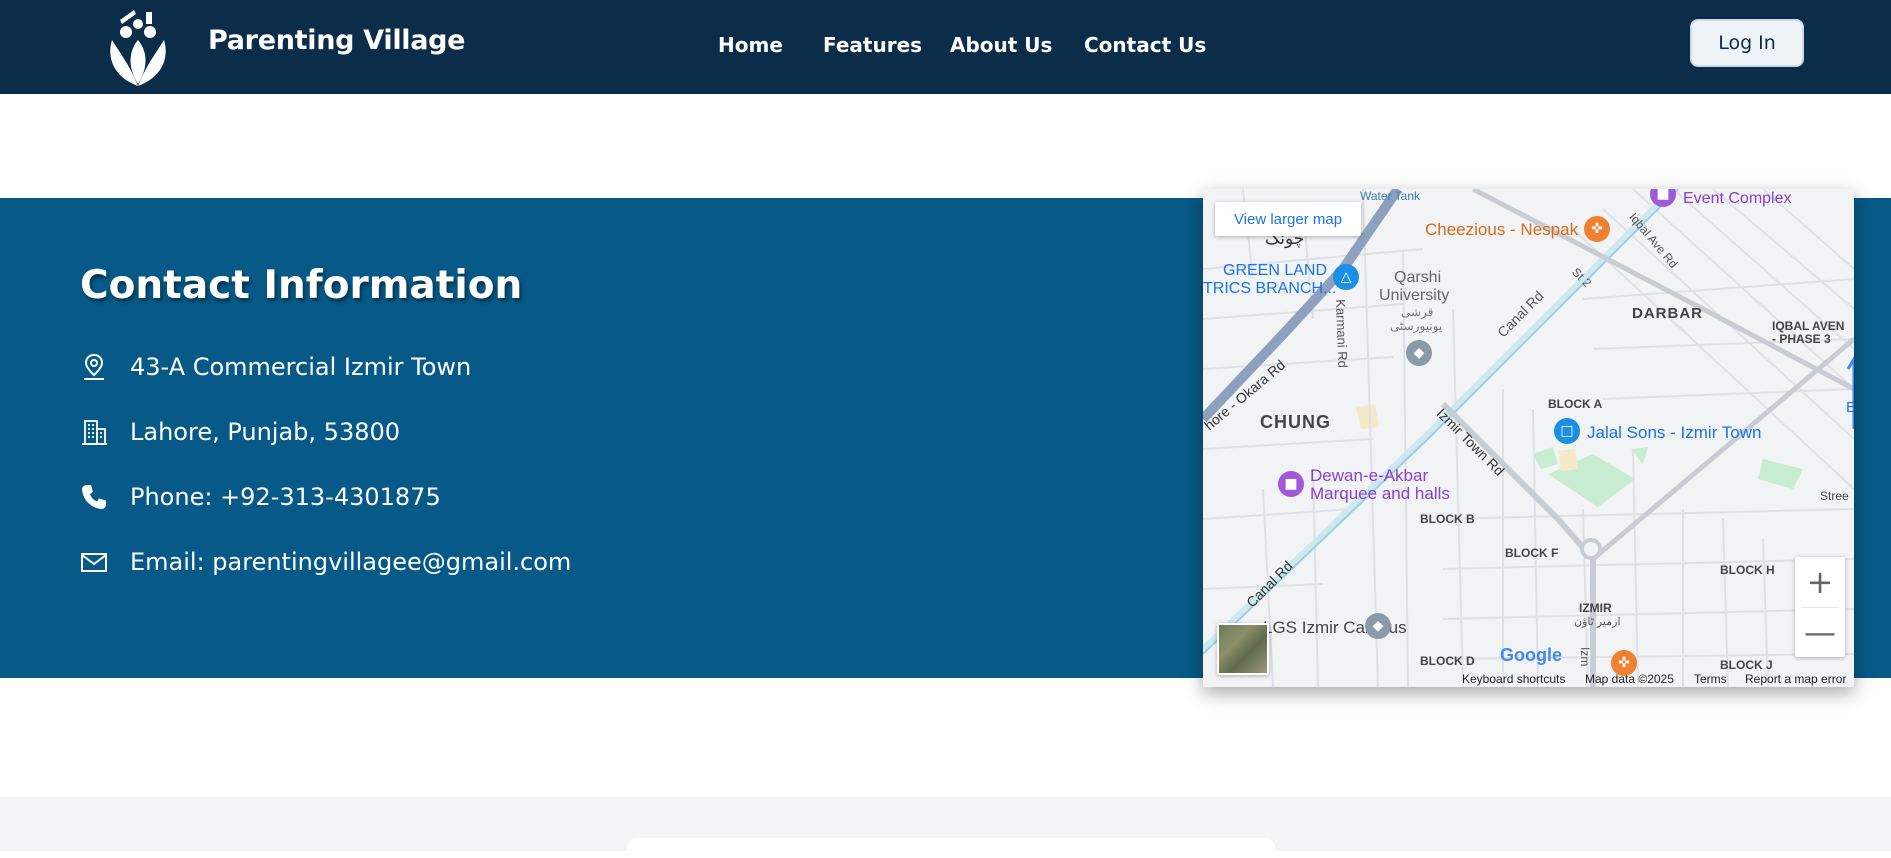 This screenshot has width=1891, height=858. What do you see at coordinates (1629, 679) in the screenshot?
I see `map-data-text: Map data ©2025` at bounding box center [1629, 679].